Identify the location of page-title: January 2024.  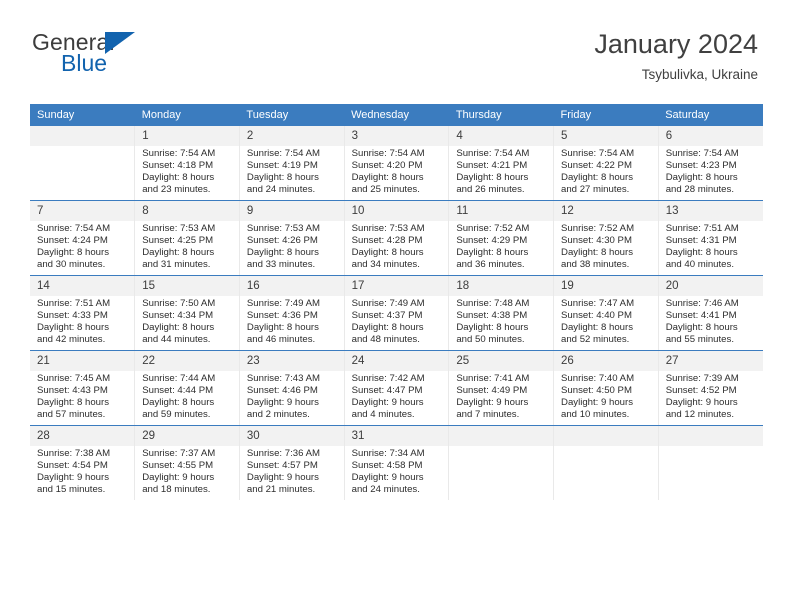
(676, 44).